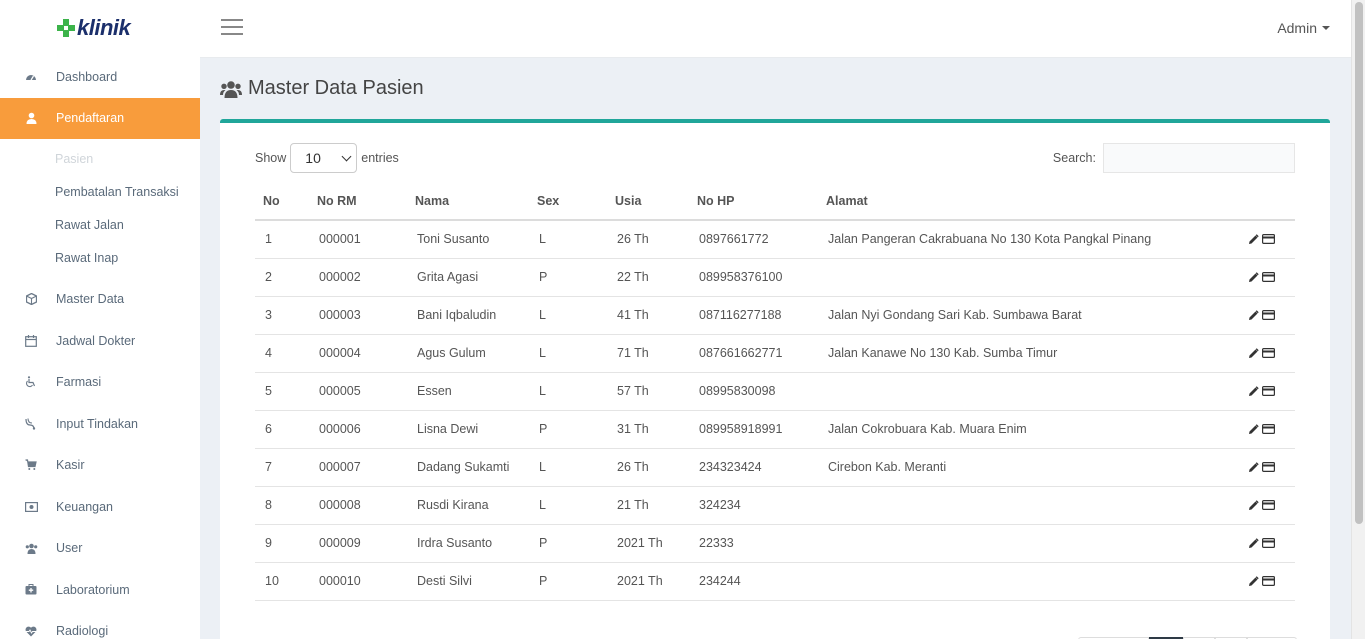  What do you see at coordinates (100, 118) in the screenshot?
I see `sidebar-item-pendaftaran: Pendaftaran` at bounding box center [100, 118].